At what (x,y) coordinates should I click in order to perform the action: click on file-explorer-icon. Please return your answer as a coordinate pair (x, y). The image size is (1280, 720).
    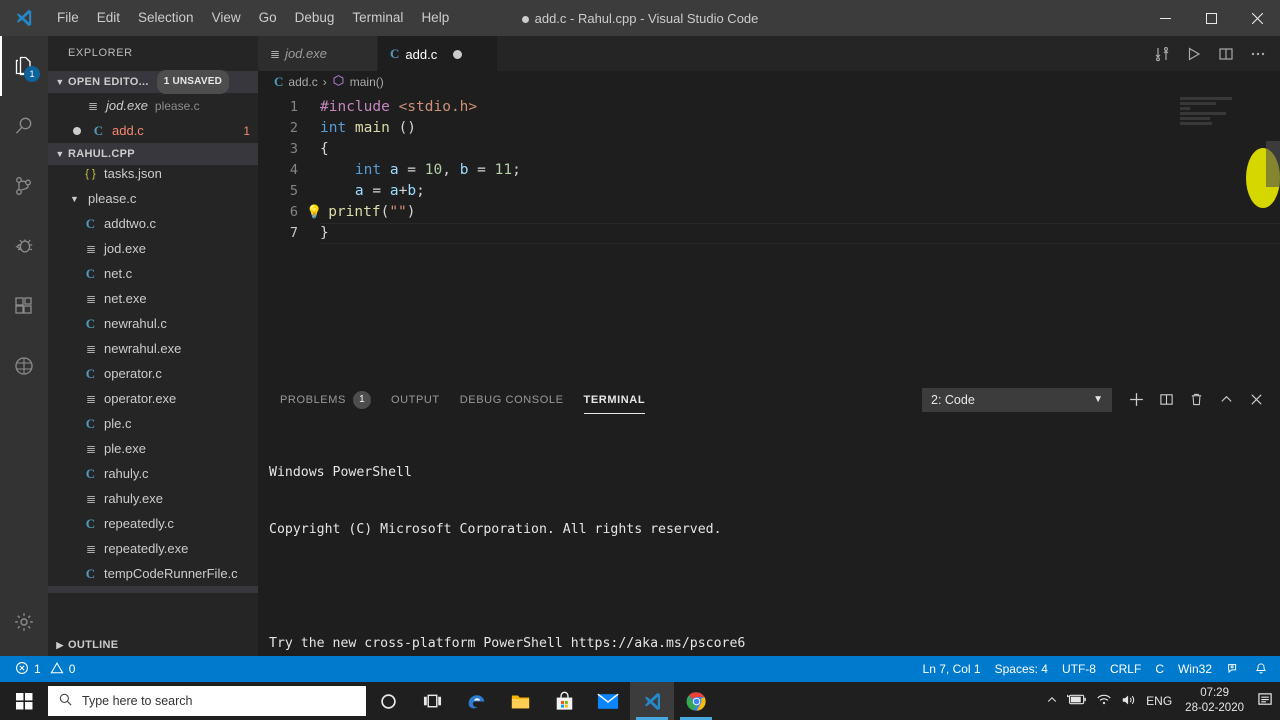
    Looking at the image, I should click on (520, 701).